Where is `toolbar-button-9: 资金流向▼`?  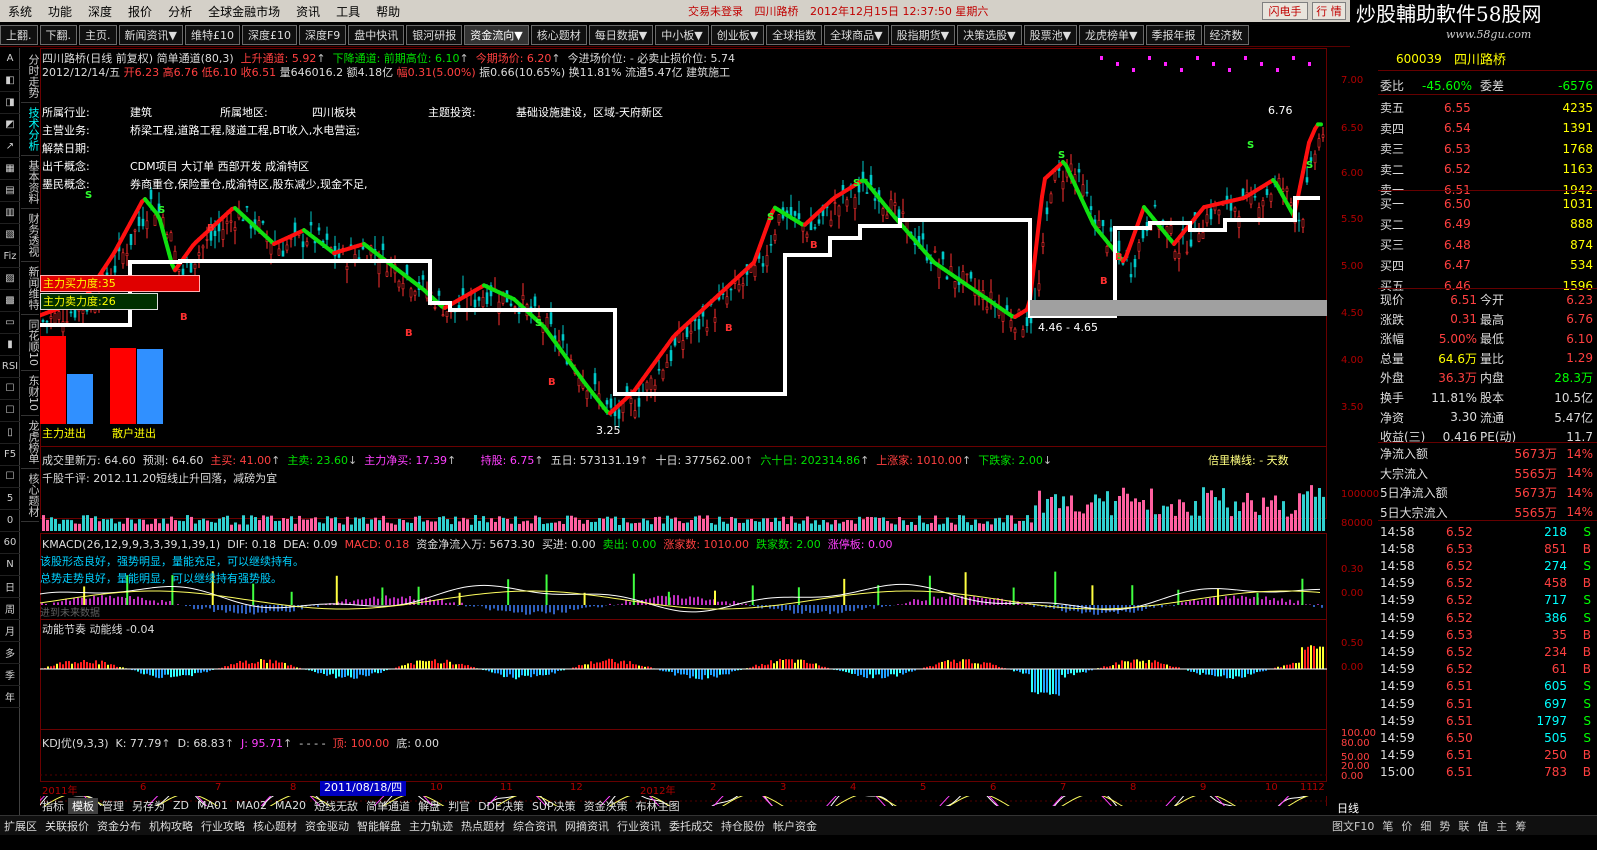
toolbar-button-9: 资金流向▼ is located at coordinates (496, 34).